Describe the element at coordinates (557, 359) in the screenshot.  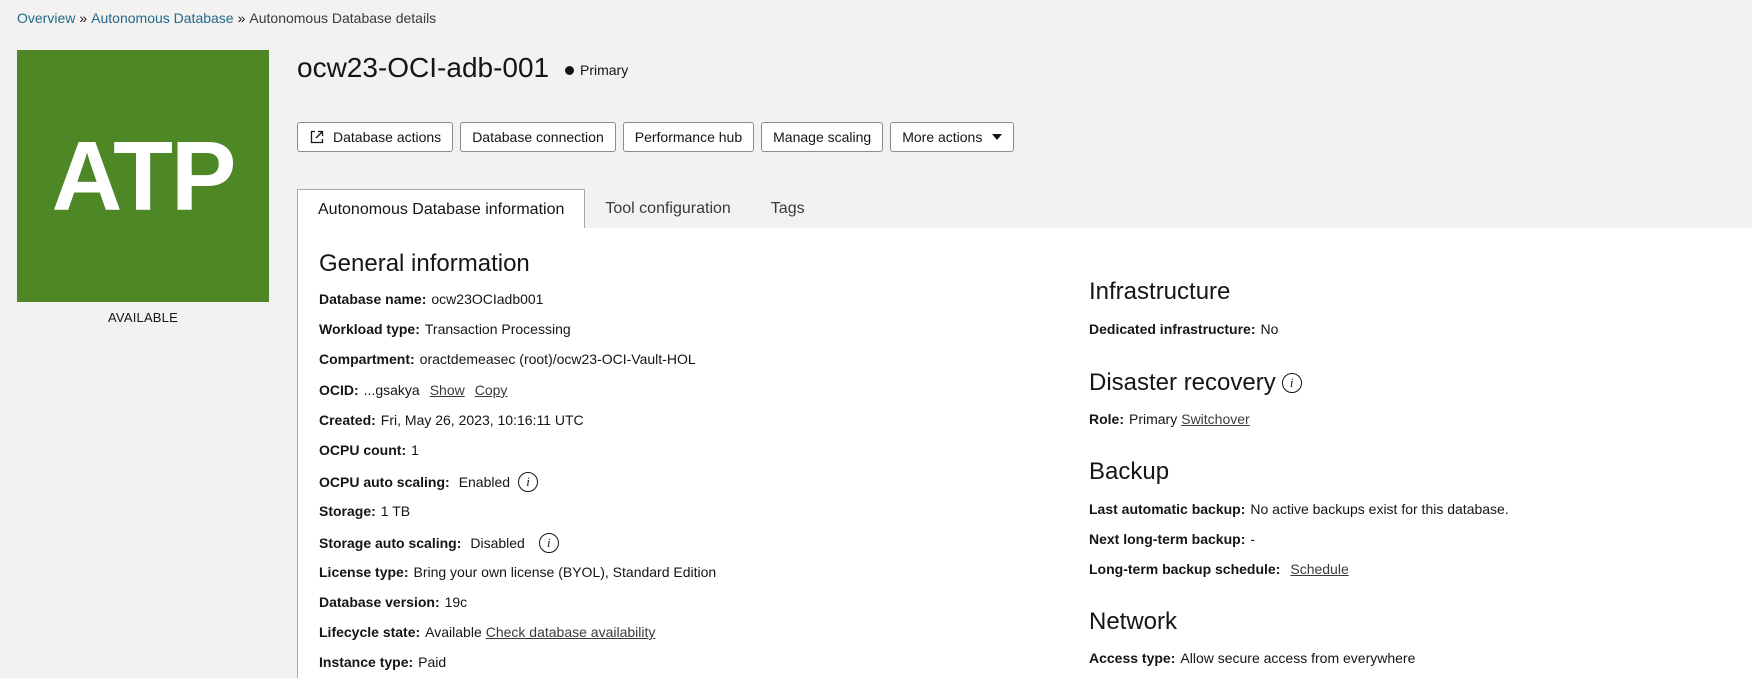
I see `compartment-value: oractdemeasec (root)/ocw23-OCI-Vault-HOL` at that location.